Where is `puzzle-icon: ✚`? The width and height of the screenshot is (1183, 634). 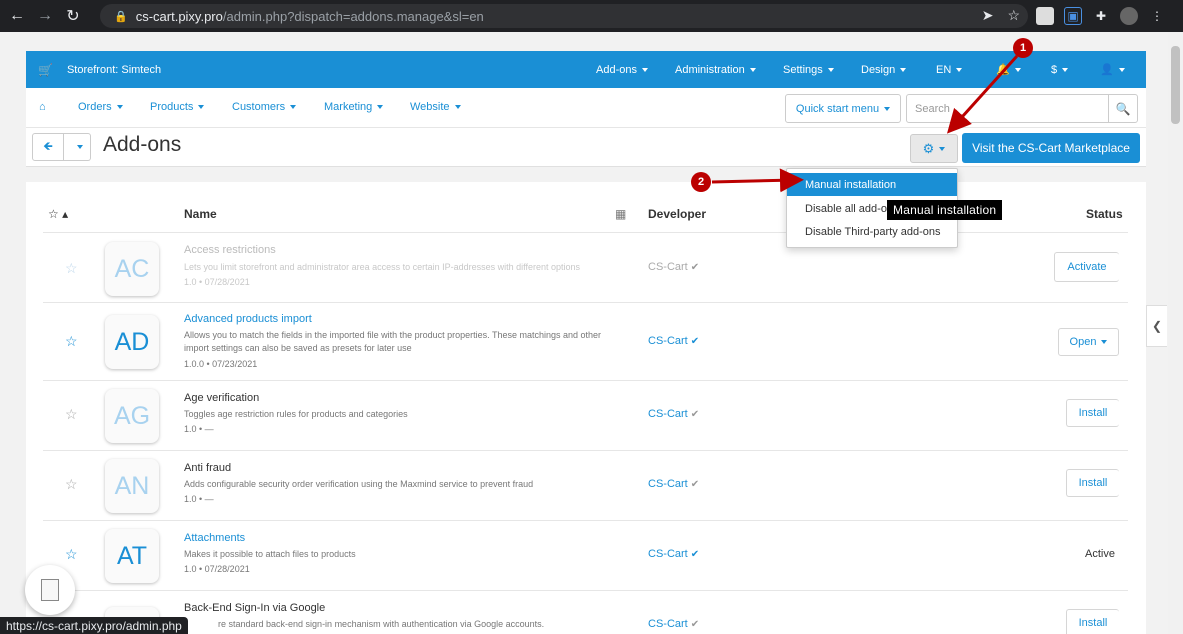 puzzle-icon: ✚ is located at coordinates (1101, 16).